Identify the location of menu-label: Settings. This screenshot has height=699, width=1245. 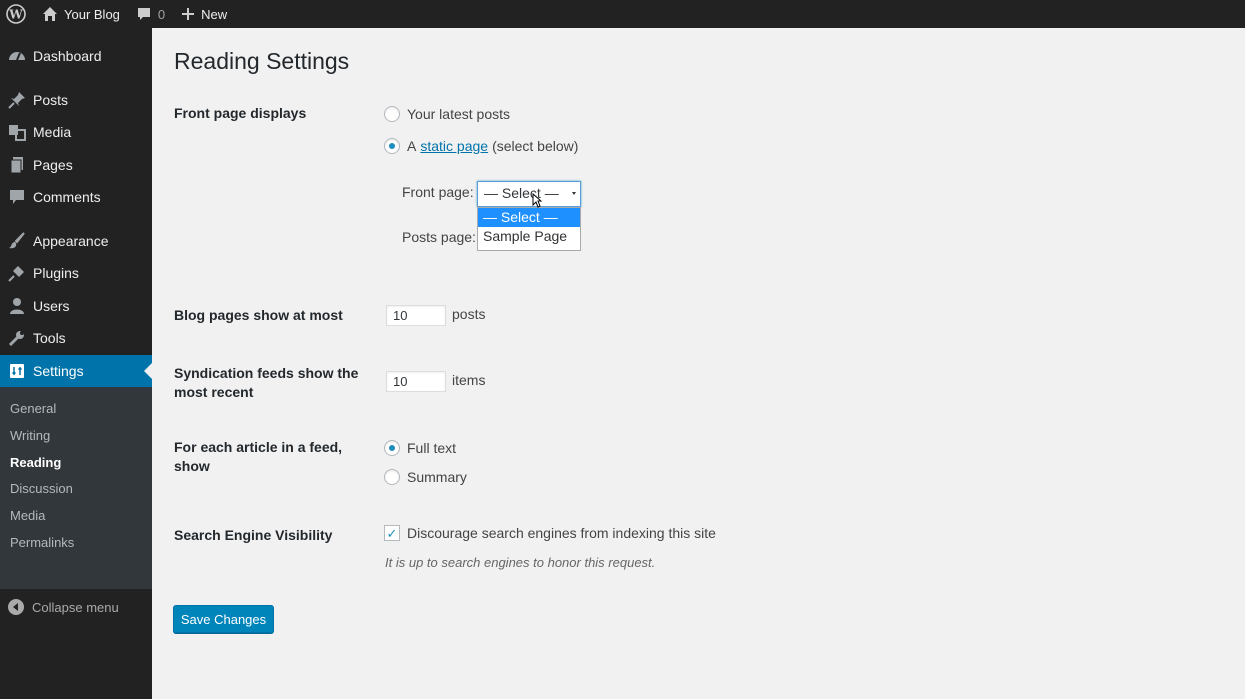
(58, 371).